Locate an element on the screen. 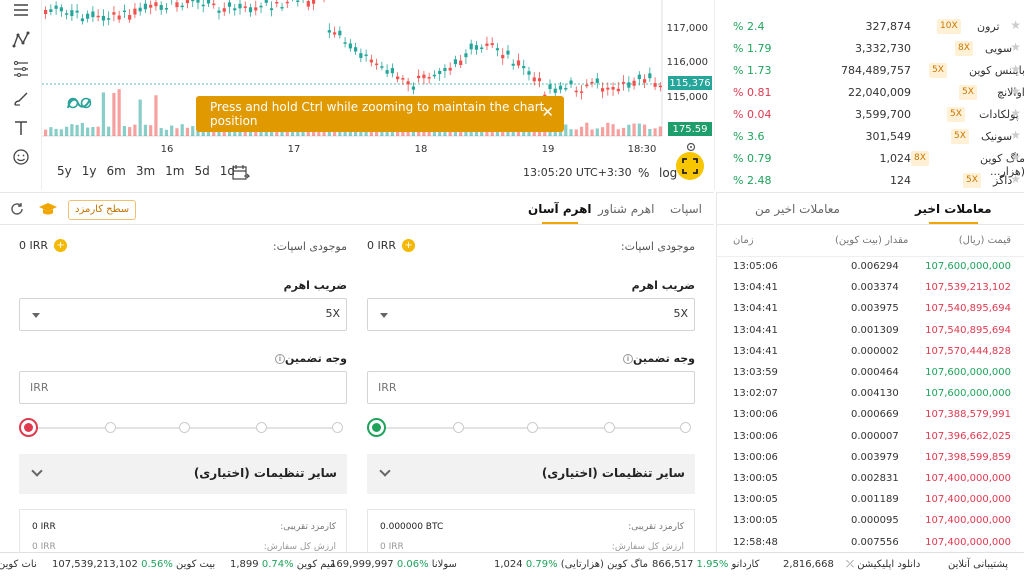 The height and width of the screenshot is (576, 1024). download-app-icon: ⤫ is located at coordinates (852, 564).